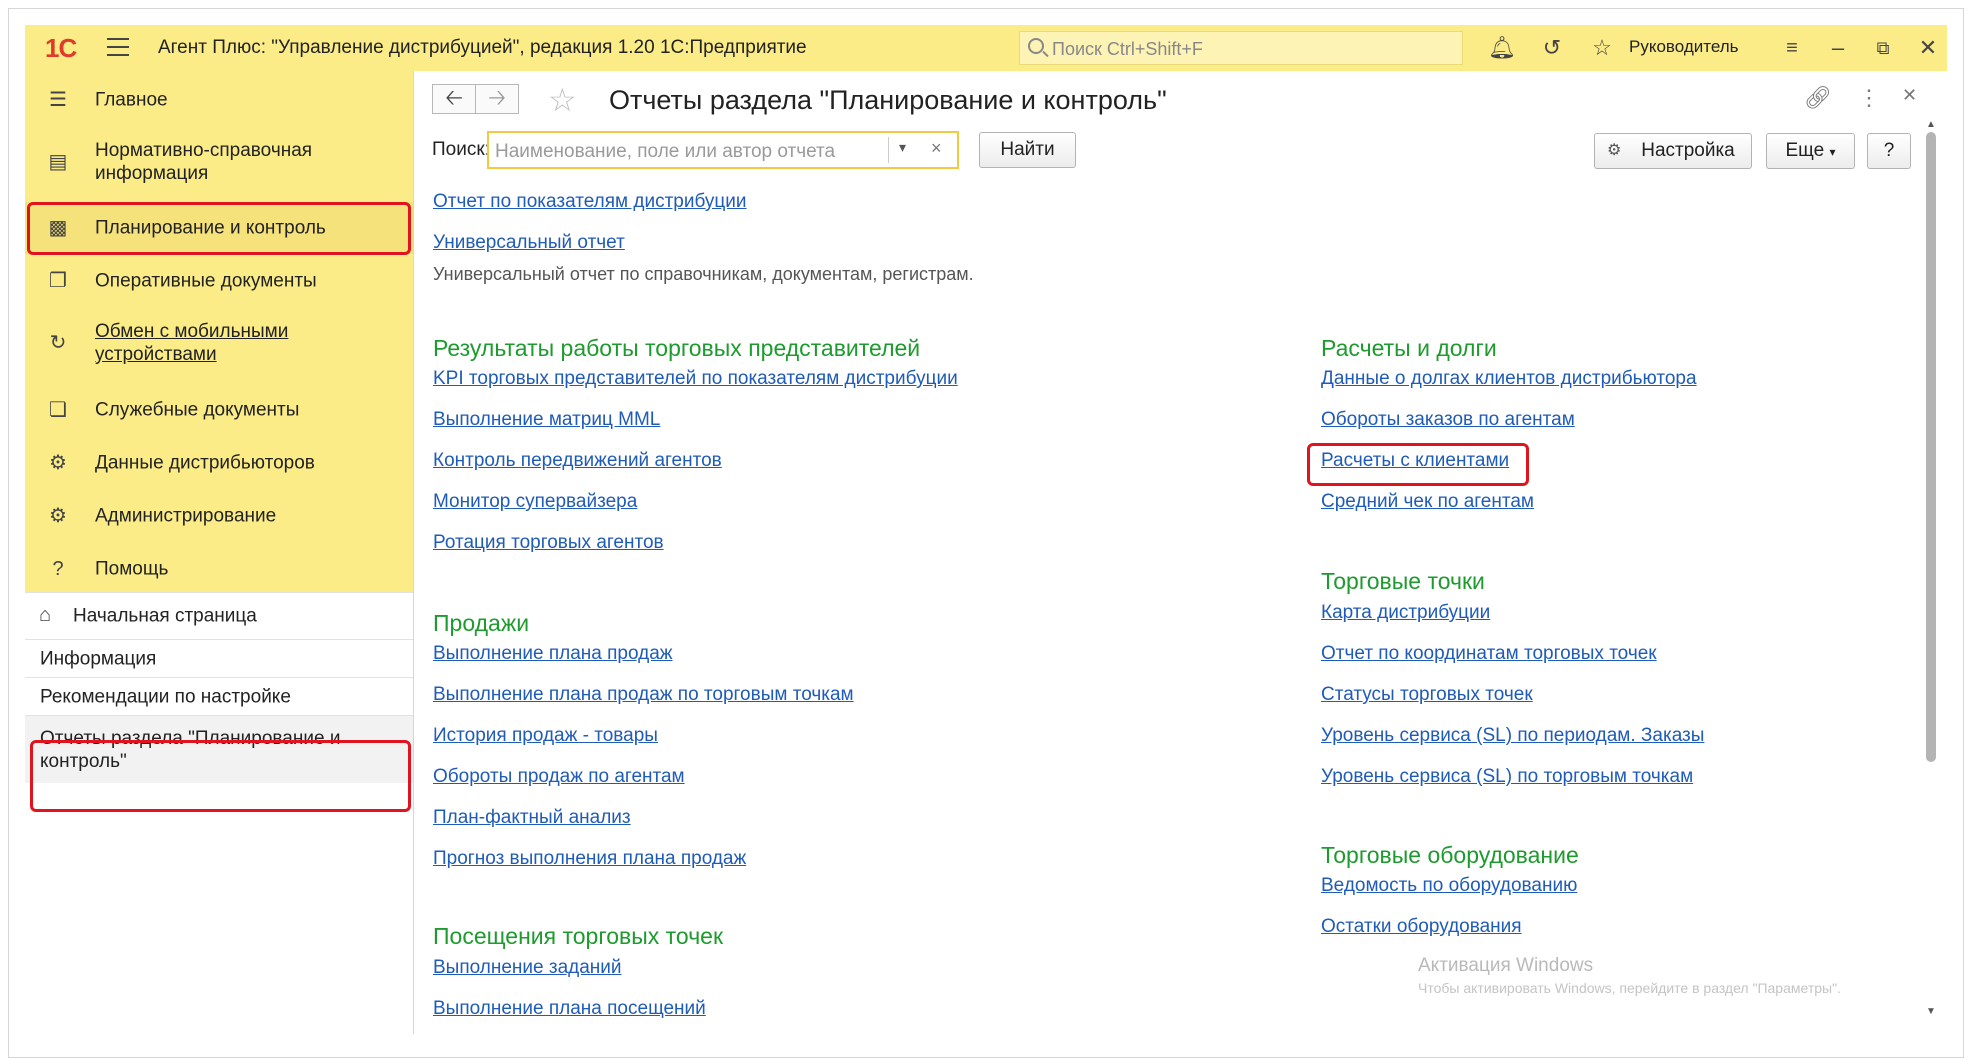  Describe the element at coordinates (559, 777) in the screenshot. I see `report-link: Обороты продаж по агентам` at that location.